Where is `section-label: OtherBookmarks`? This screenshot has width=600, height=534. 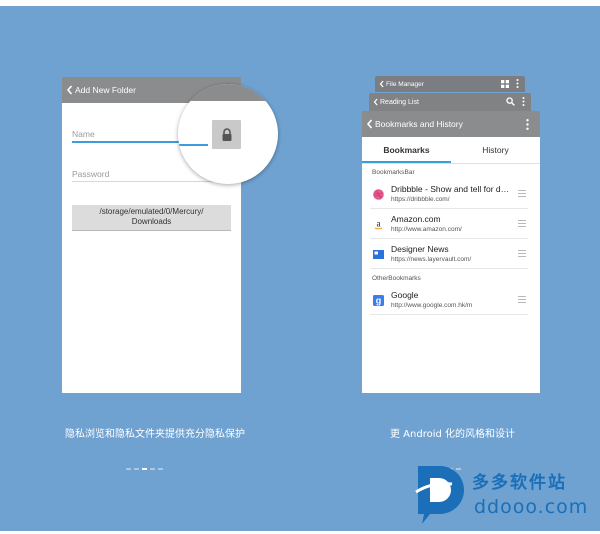
section-label: OtherBookmarks is located at coordinates (396, 278).